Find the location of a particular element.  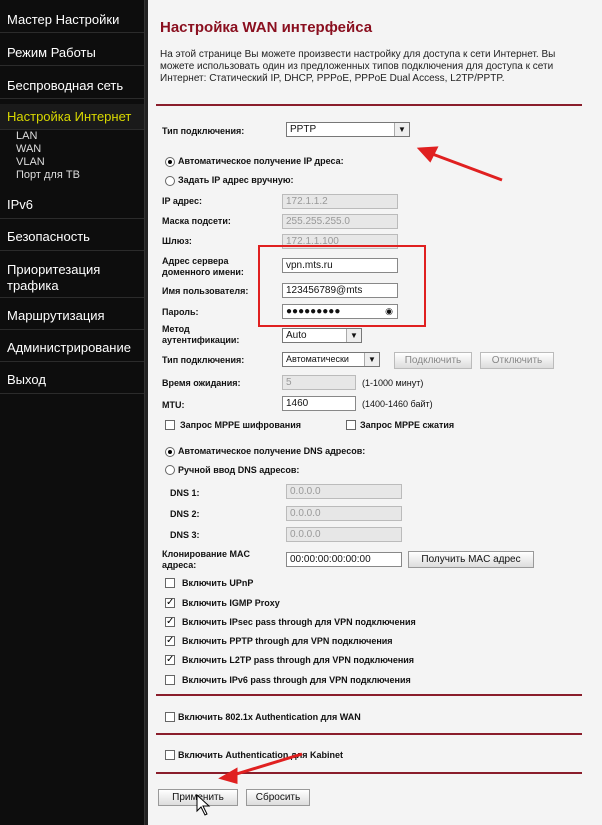

red-arrow-2-head is located at coordinates (228, 775).